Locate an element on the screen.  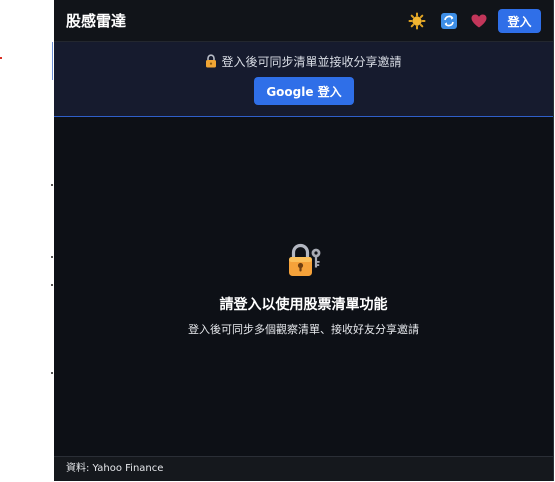
banner-message-row: 登入後可同步清單並接收分享邀請 is located at coordinates (303, 63).